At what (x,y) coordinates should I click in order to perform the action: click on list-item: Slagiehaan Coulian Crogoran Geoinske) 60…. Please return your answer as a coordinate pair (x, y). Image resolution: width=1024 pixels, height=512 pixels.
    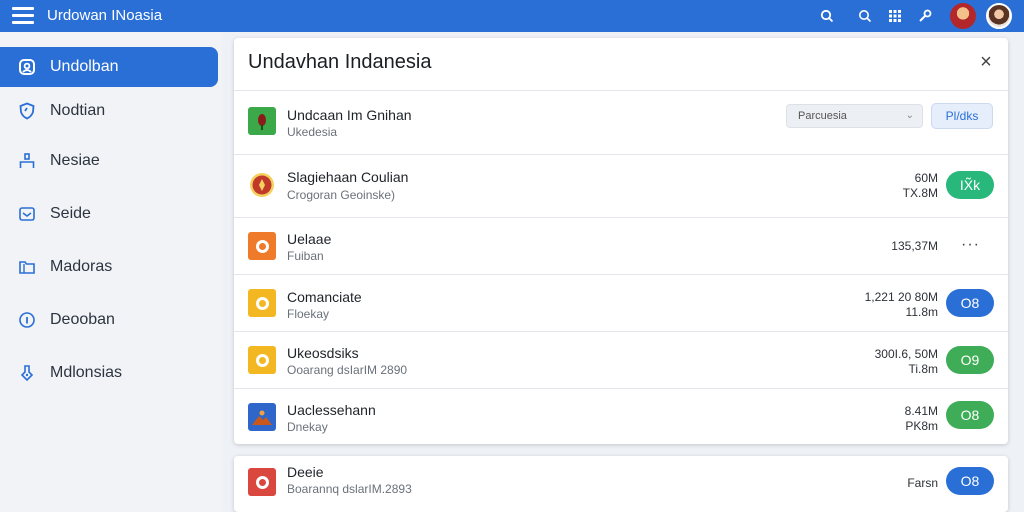
    Looking at the image, I should click on (621, 185).